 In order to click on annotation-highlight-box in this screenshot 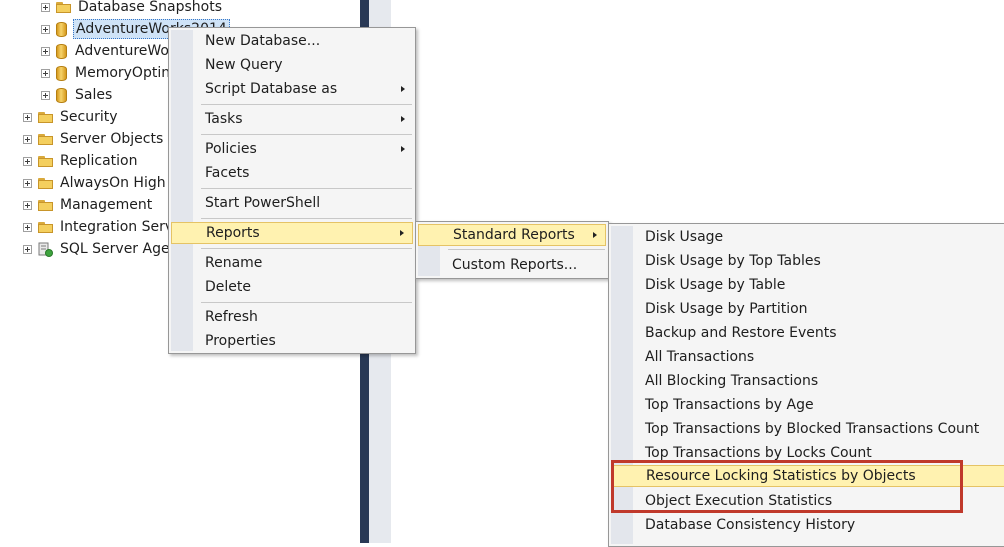, I will do `click(787, 486)`.